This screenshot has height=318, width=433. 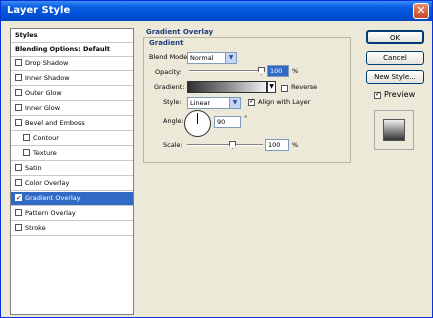 I want to click on panel-title: Gradient Overlay, so click(x=180, y=32).